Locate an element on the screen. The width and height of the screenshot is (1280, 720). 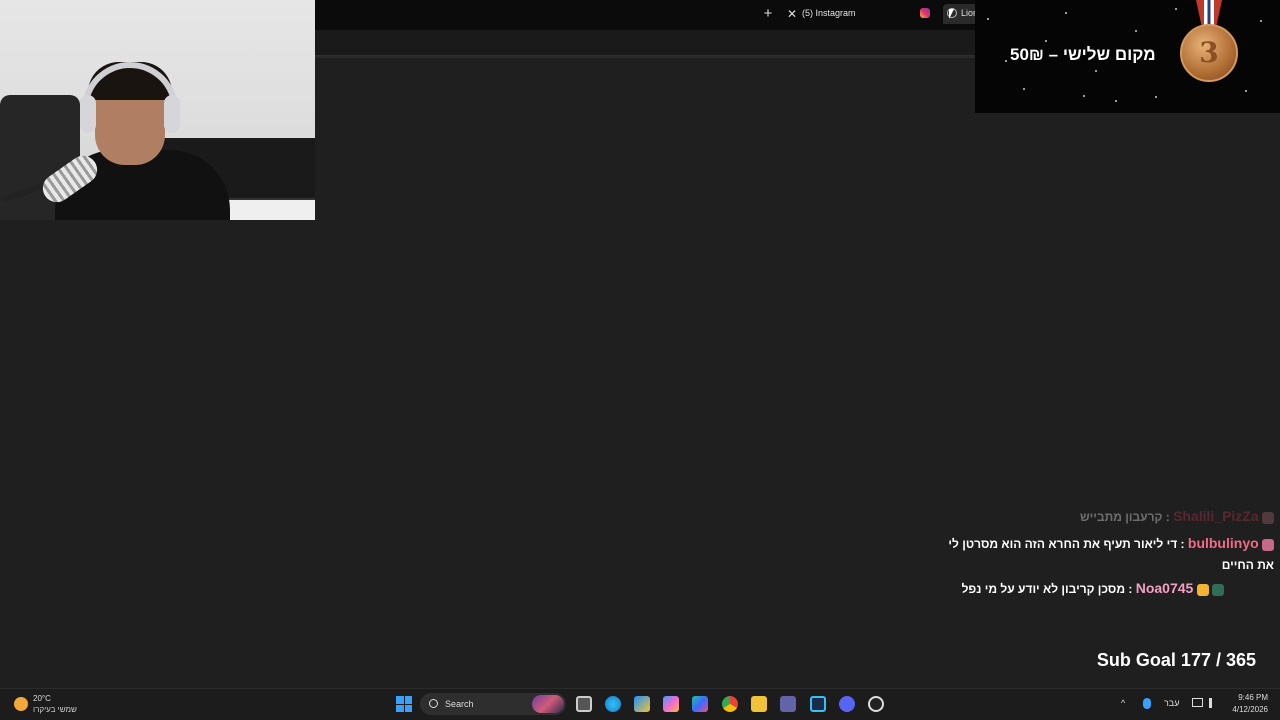
discord-icon is located at coordinates (847, 704).